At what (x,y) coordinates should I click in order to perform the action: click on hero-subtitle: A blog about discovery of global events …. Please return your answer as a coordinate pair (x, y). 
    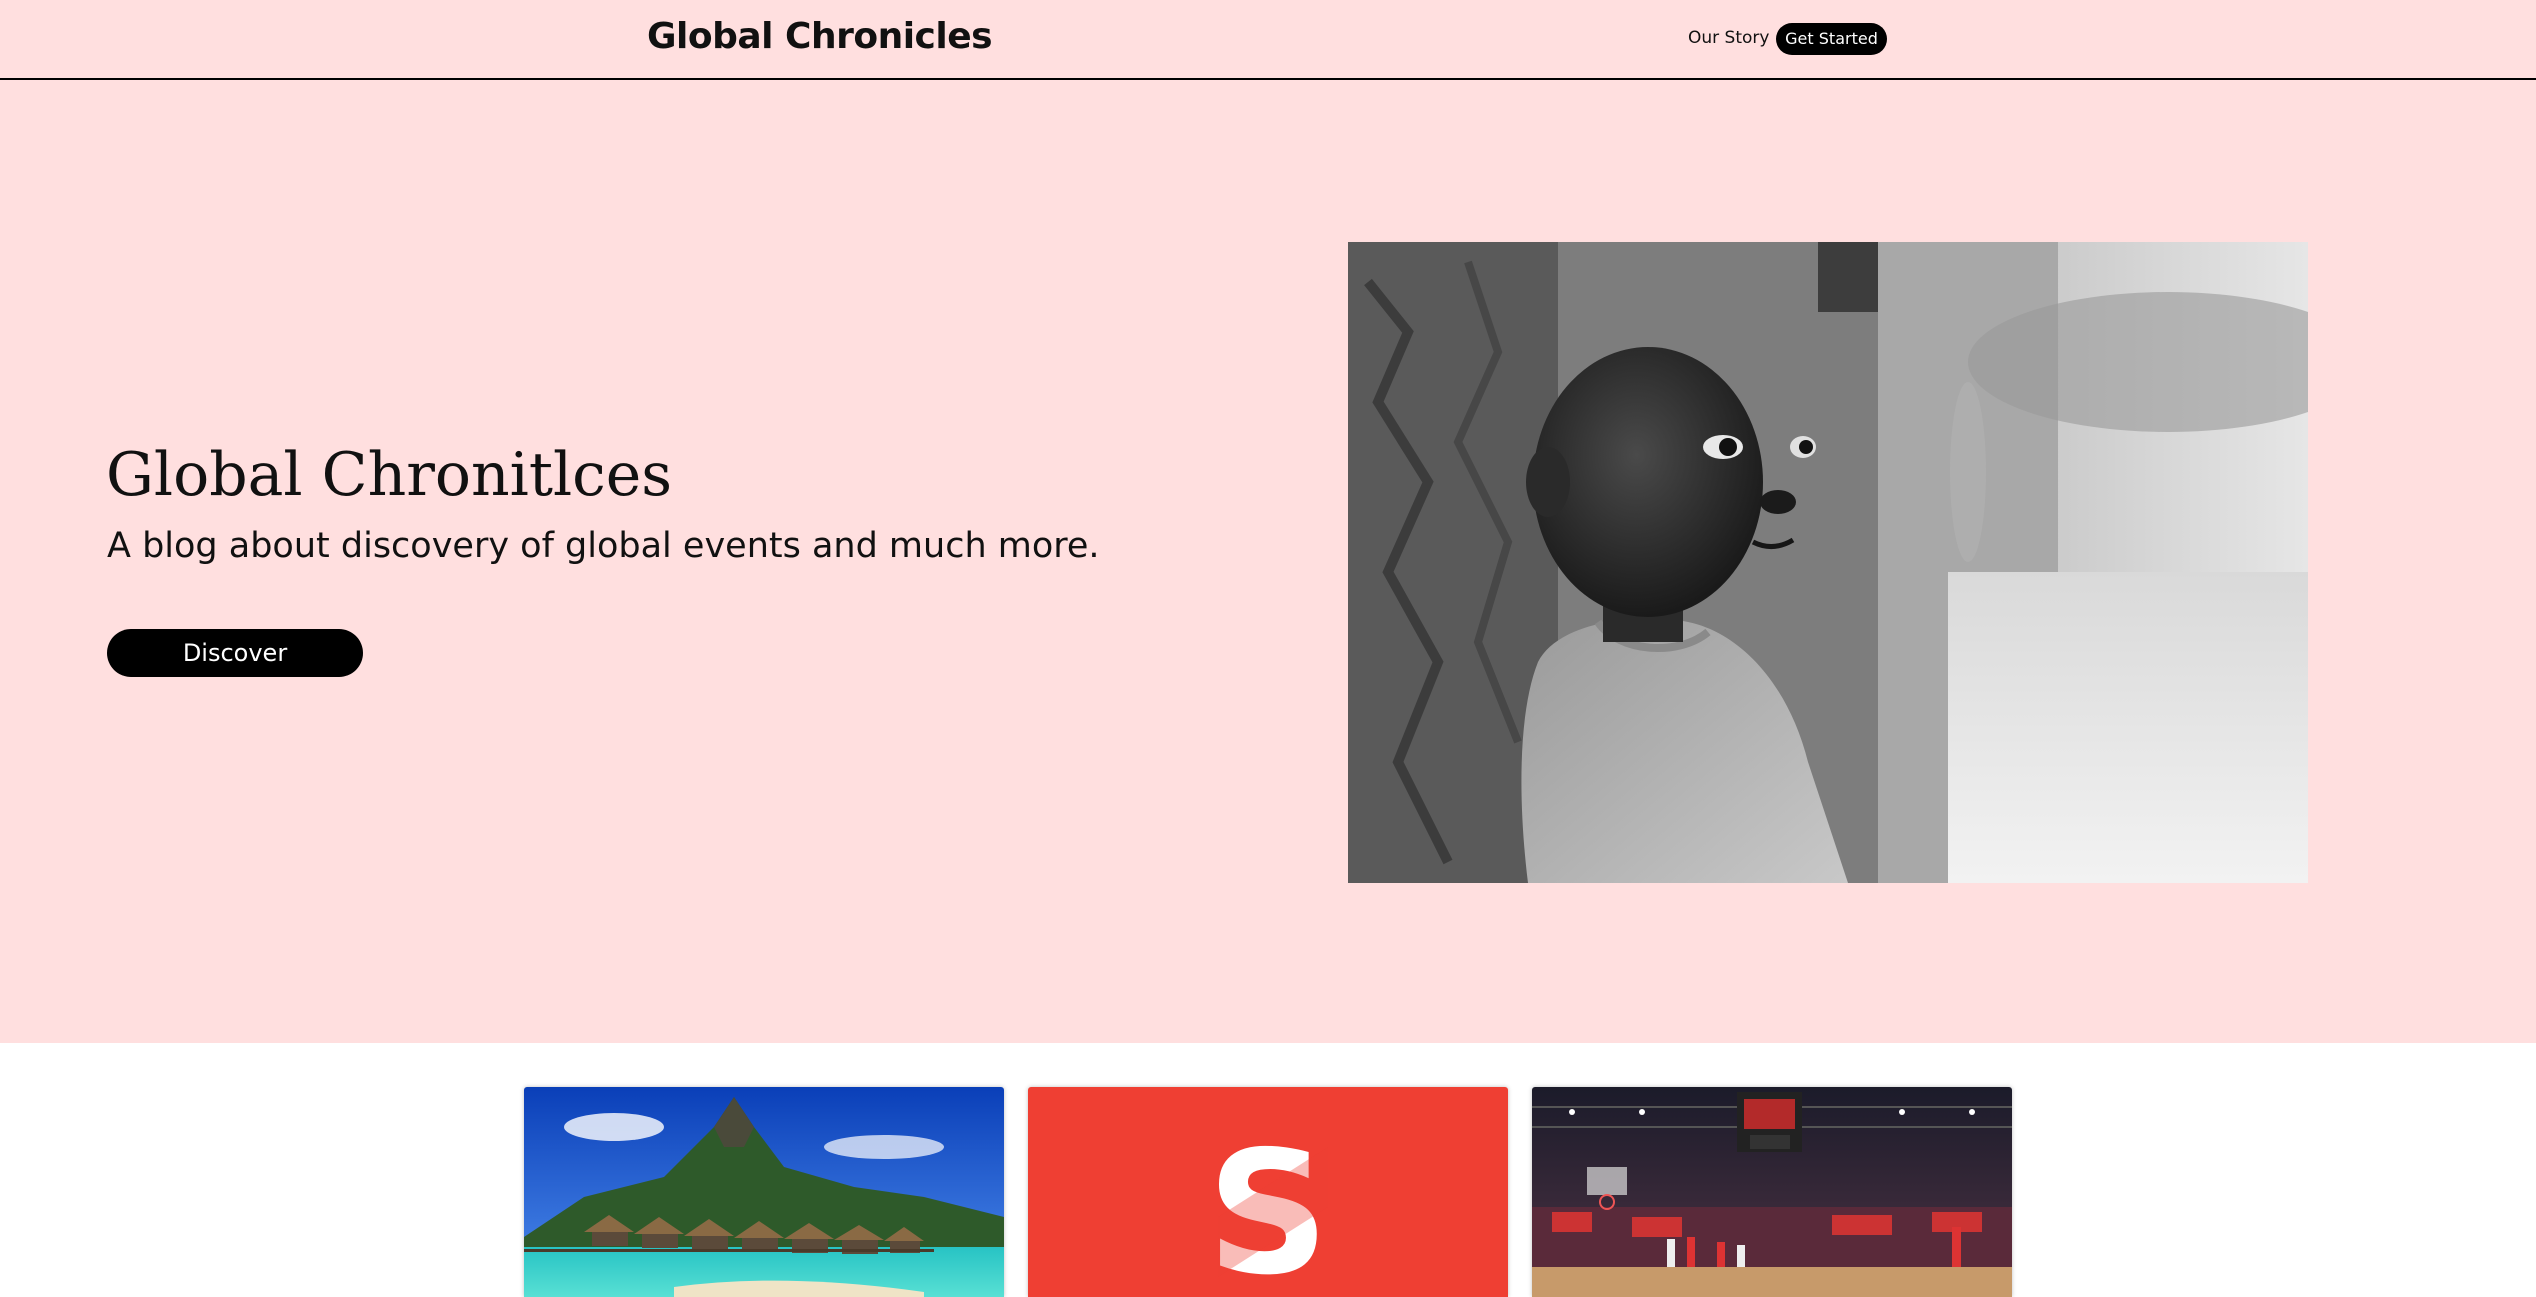
    Looking at the image, I should click on (603, 546).